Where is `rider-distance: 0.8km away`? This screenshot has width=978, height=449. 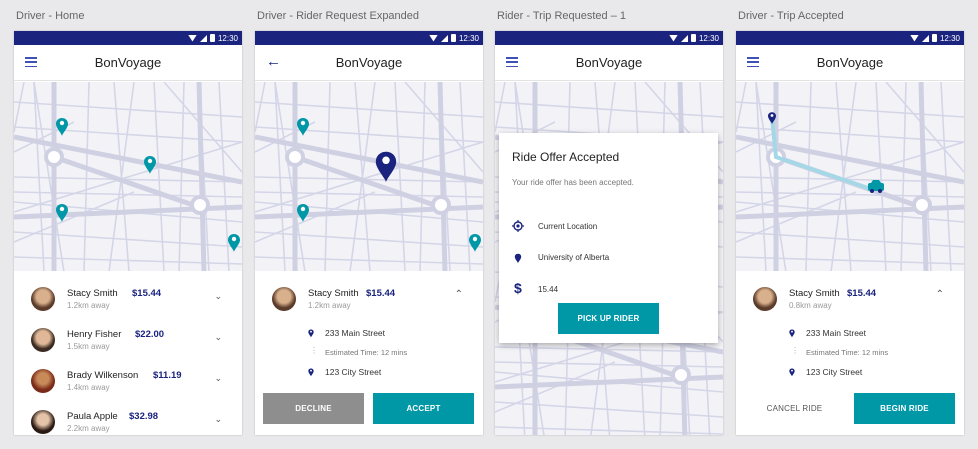 rider-distance: 0.8km away is located at coordinates (810, 305).